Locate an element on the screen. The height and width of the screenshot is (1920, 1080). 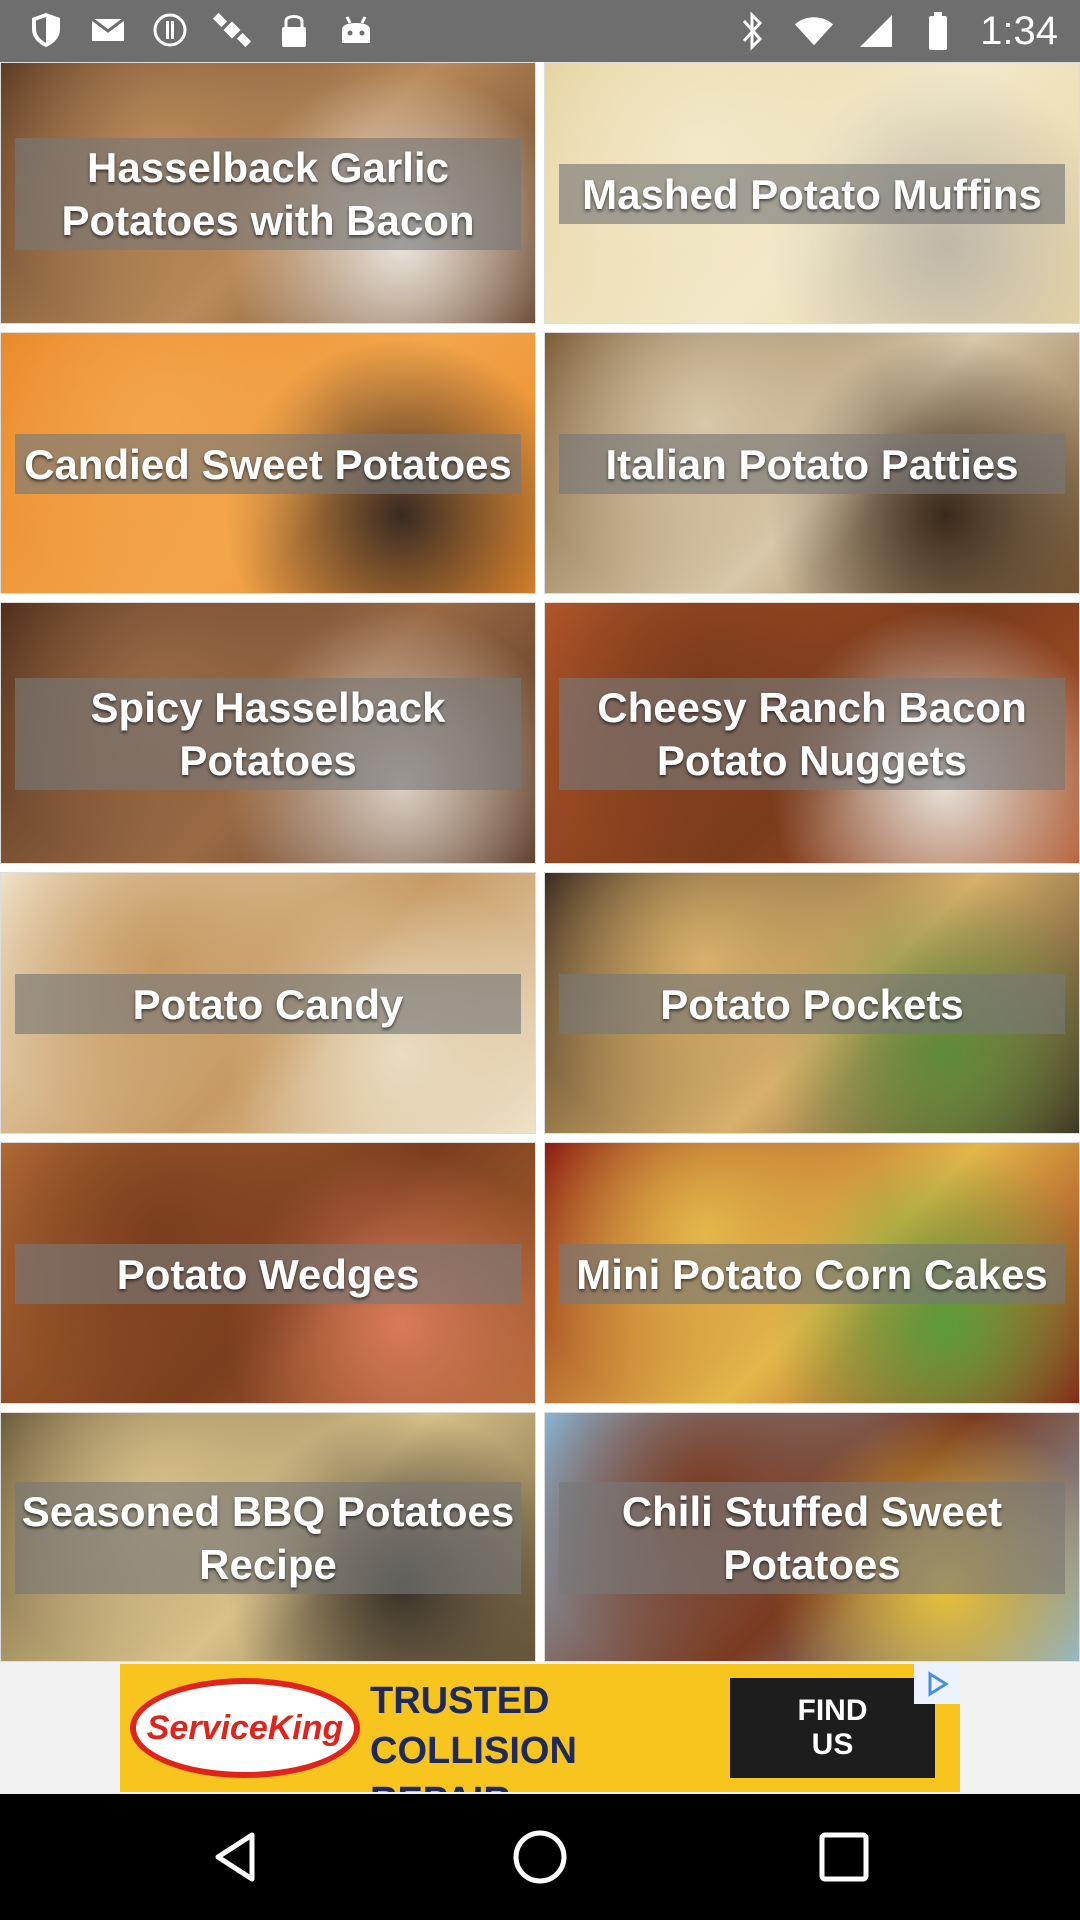
recipe-title-box: Hasselback Garlic Potatoes with Bacon is located at coordinates (268, 194).